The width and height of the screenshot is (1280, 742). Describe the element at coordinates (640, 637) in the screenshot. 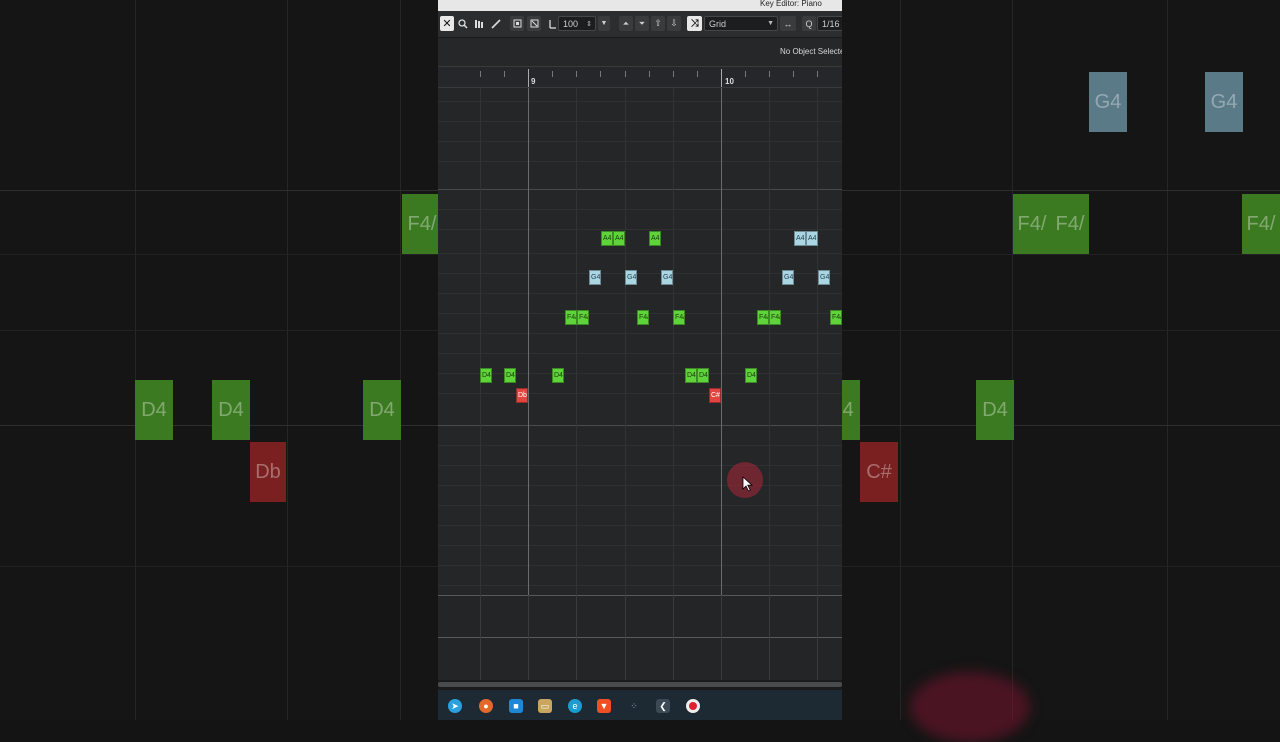

I see `controller-lane` at that location.